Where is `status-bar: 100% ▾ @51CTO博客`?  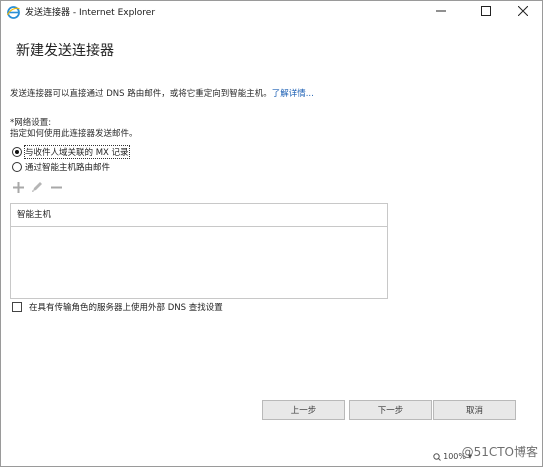 status-bar: 100% ▾ @51CTO博客 is located at coordinates (271, 453).